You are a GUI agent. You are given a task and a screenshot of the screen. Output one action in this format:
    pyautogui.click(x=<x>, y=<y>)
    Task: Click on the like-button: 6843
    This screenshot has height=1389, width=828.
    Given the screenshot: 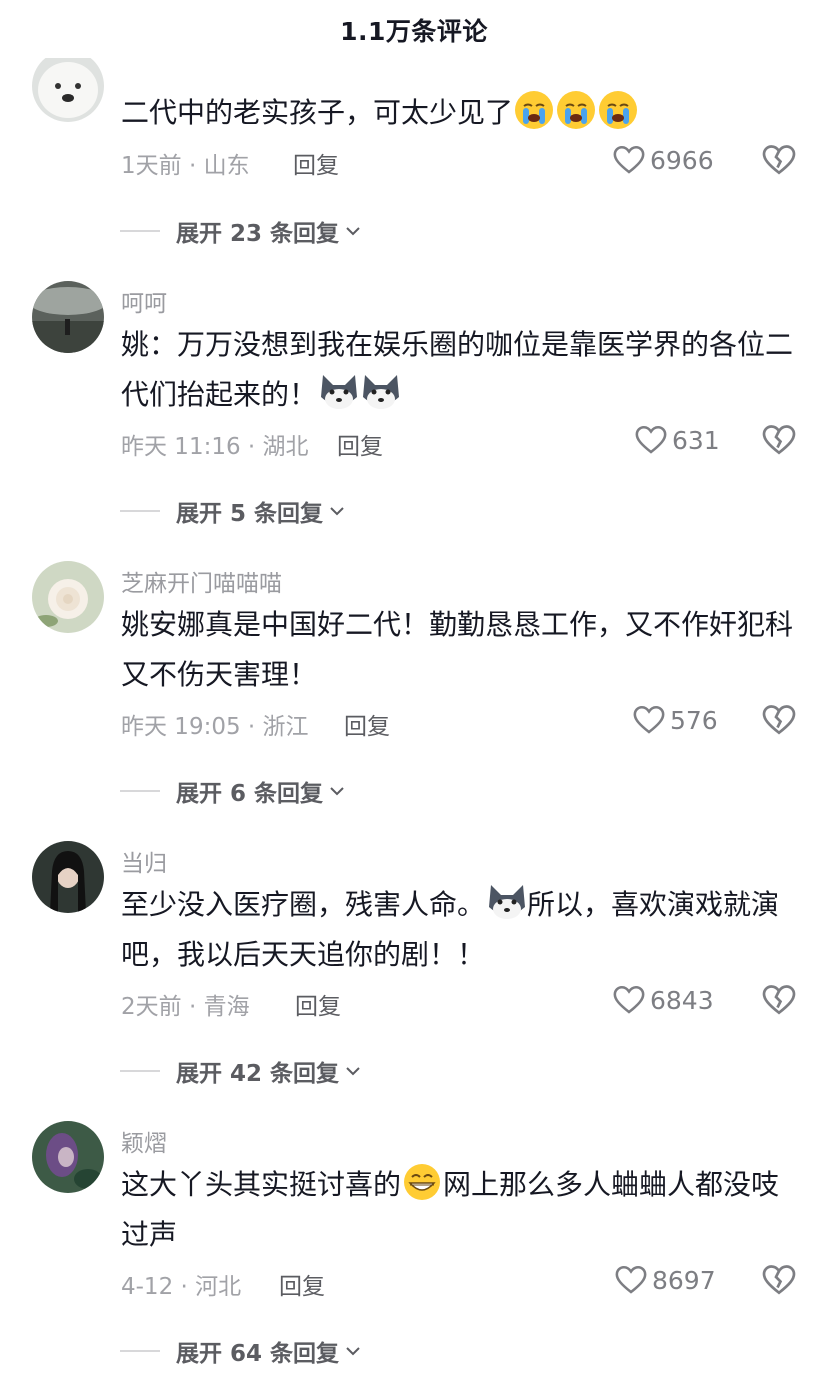 What is the action you would take?
    pyautogui.click(x=663, y=1000)
    